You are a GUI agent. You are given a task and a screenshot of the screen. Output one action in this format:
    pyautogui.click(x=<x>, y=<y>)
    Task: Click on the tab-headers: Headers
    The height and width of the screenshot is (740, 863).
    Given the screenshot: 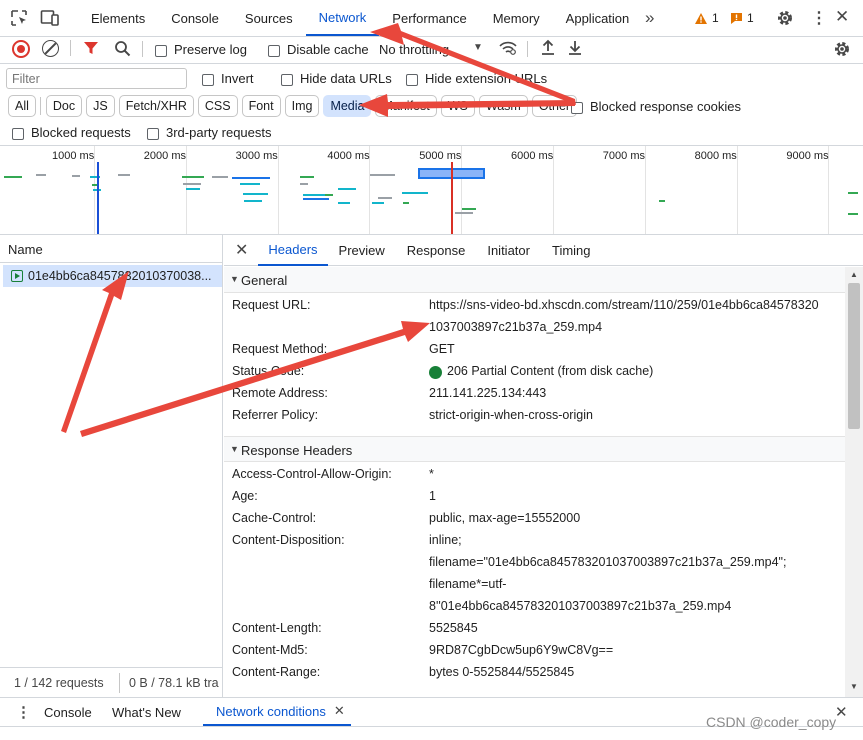 What is the action you would take?
    pyautogui.click(x=293, y=250)
    